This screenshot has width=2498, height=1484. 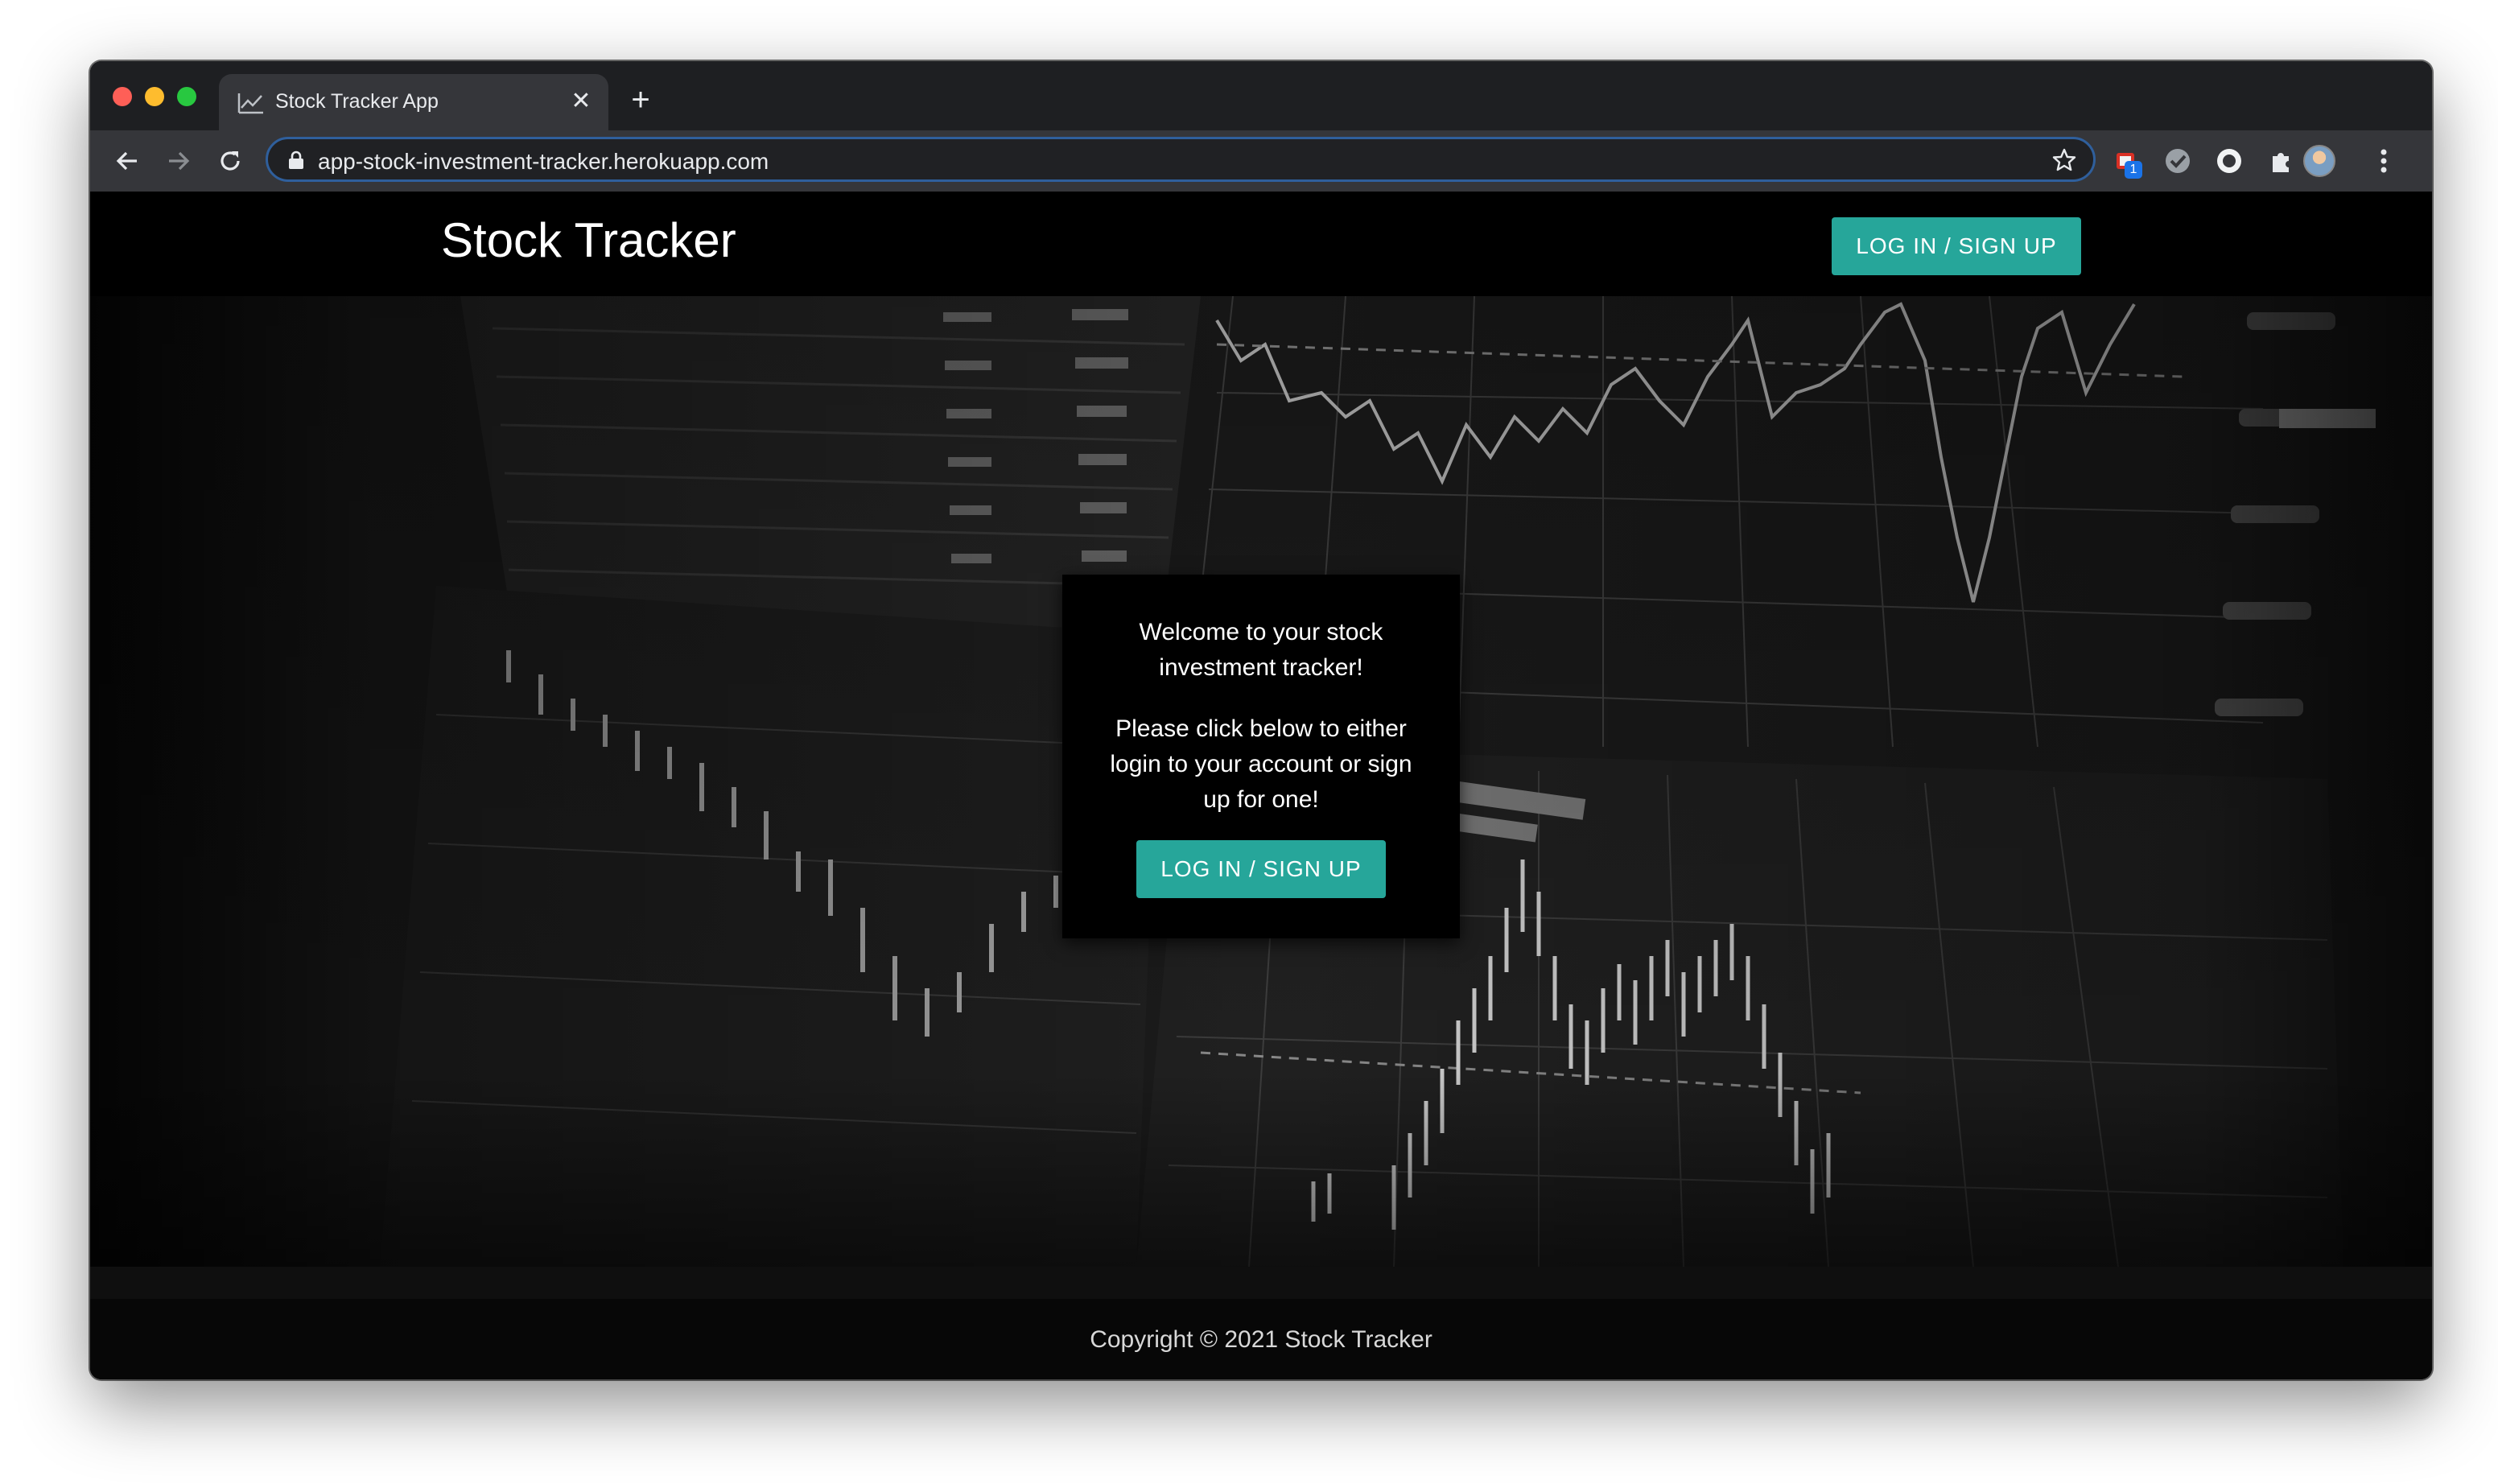 What do you see at coordinates (250, 103) in the screenshot?
I see `chart-favicon-icon` at bounding box center [250, 103].